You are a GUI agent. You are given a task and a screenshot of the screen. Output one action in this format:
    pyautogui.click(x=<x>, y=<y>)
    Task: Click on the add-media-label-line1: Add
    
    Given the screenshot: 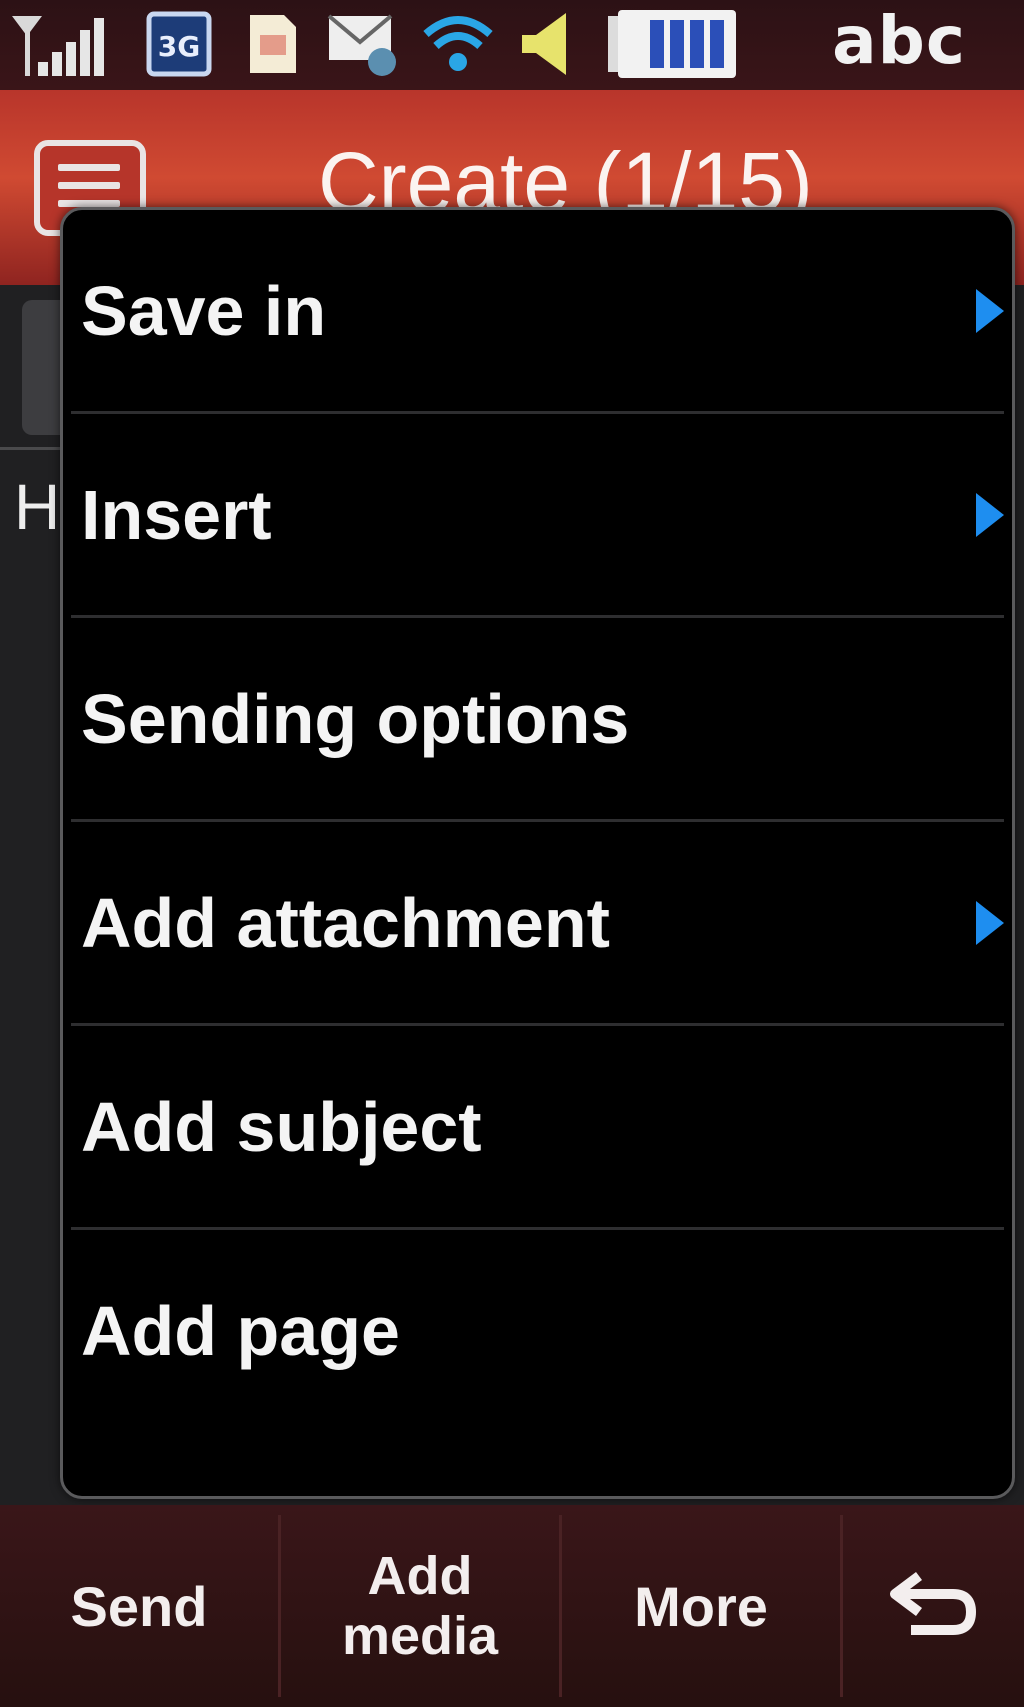 What is the action you would take?
    pyautogui.click(x=420, y=1576)
    